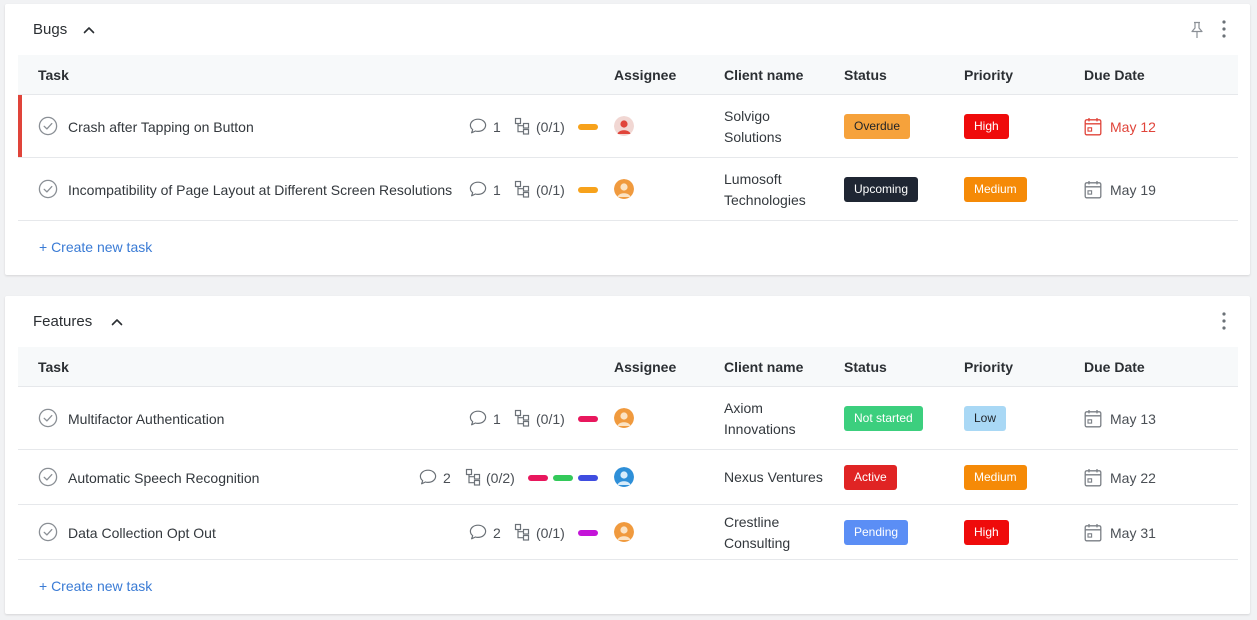 This screenshot has height=620, width=1257. I want to click on client-line: Nexus Ventures, so click(773, 477).